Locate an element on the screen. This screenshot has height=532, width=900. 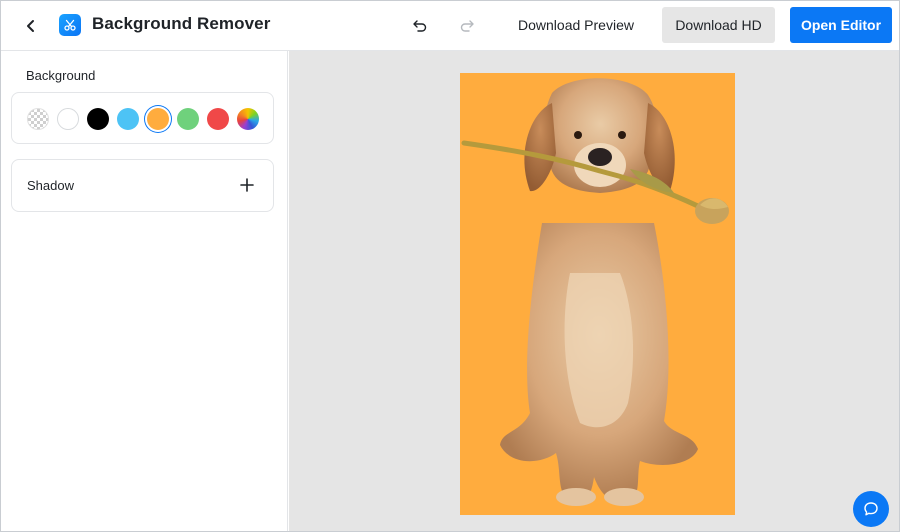
chevron-left-icon is located at coordinates (30, 26).